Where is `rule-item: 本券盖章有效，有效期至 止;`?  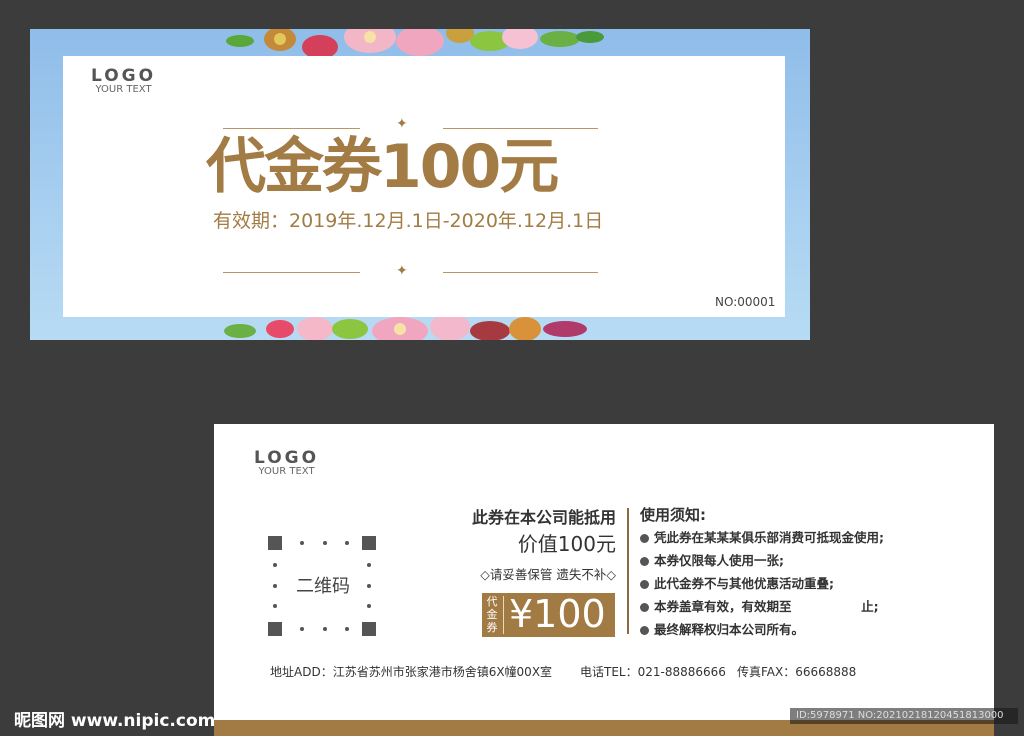 rule-item: 本券盖章有效，有效期至 止; is located at coordinates (790, 606).